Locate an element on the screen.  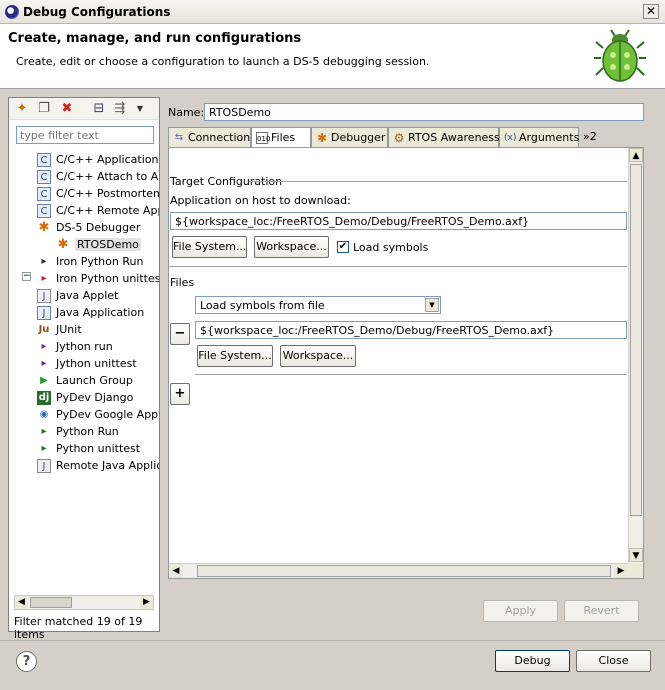
debugger-icon: ✱ is located at coordinates (322, 138).